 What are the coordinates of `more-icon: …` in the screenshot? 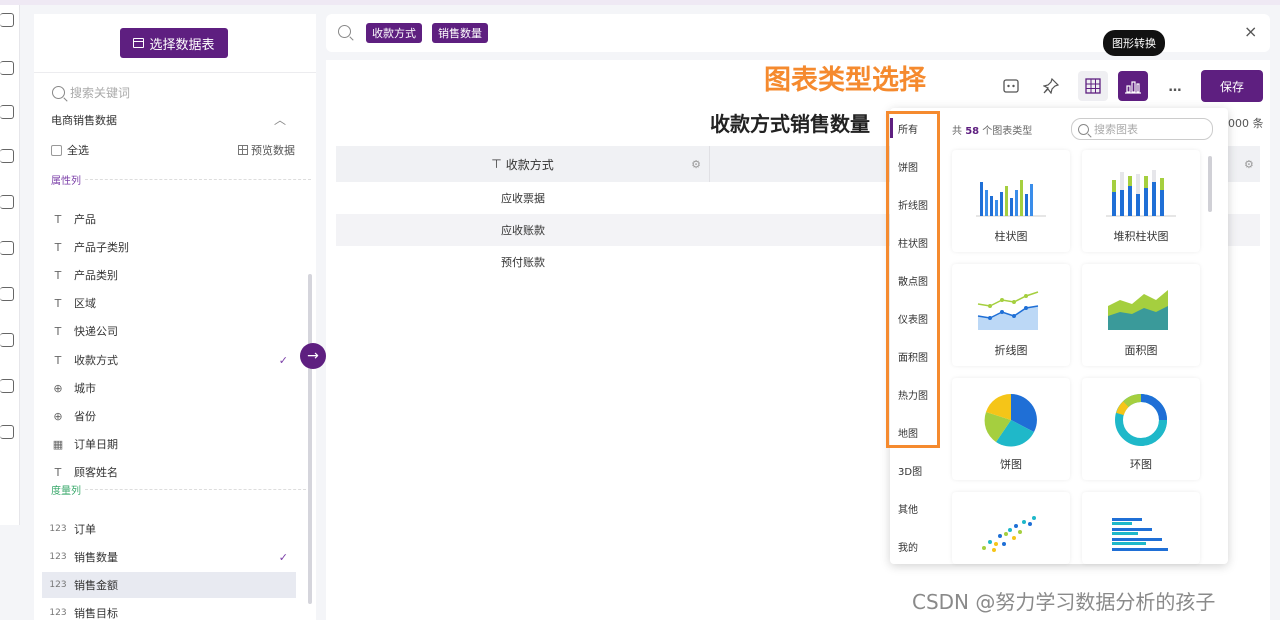 It's located at (1175, 87).